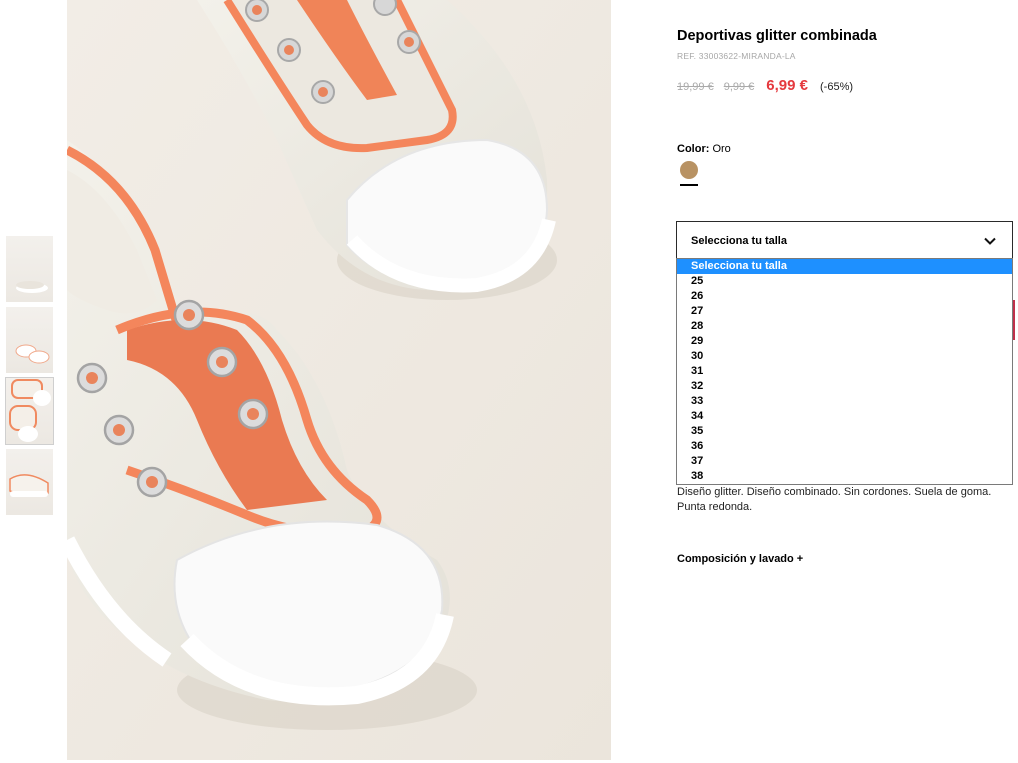  What do you see at coordinates (739, 87) in the screenshot?
I see `price-previous: 9,99 €` at bounding box center [739, 87].